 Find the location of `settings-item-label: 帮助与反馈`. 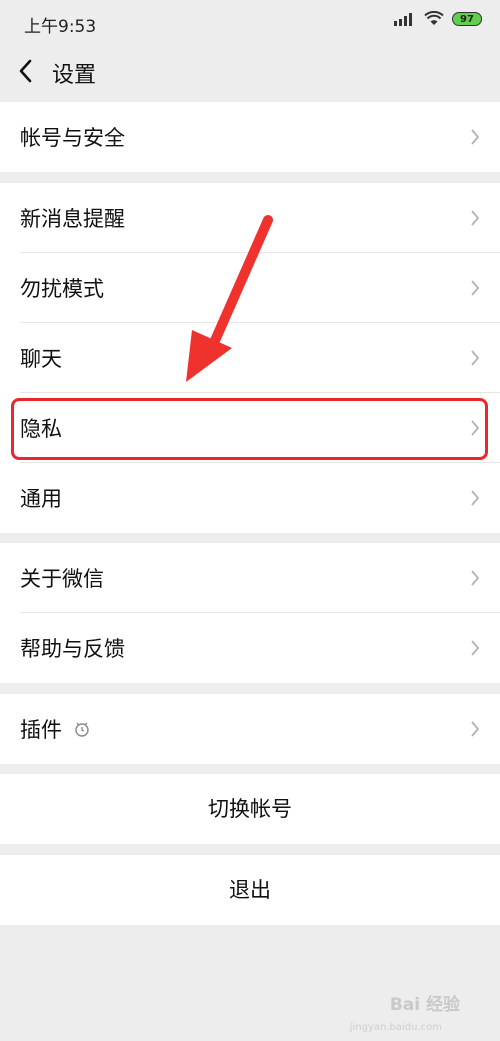

settings-item-label: 帮助与反馈 is located at coordinates (72, 649).